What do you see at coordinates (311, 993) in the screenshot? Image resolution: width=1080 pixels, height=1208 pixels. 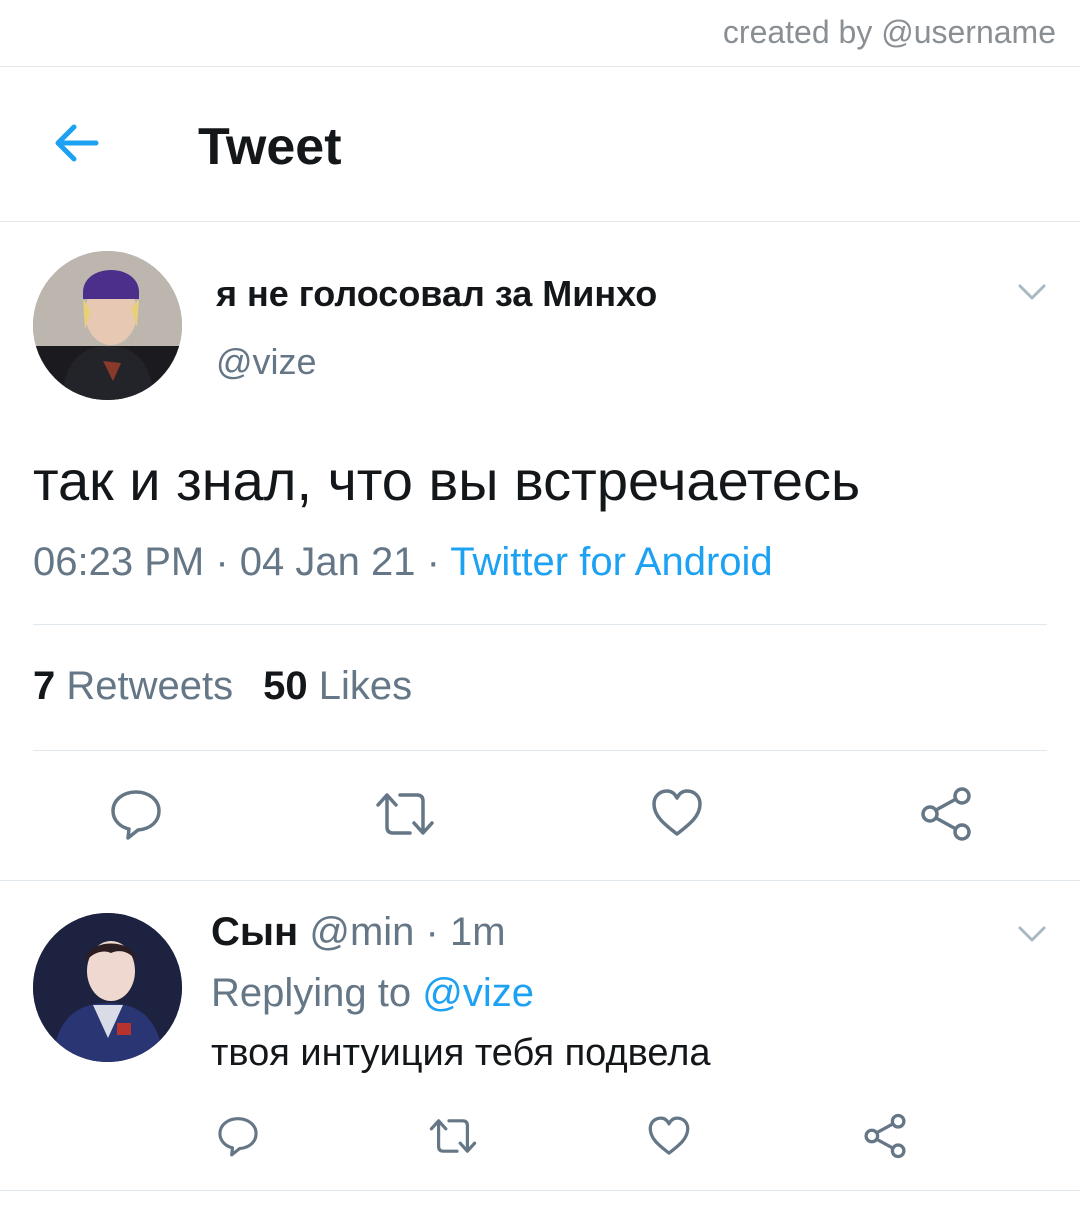 I see `replying-label: Replying to` at bounding box center [311, 993].